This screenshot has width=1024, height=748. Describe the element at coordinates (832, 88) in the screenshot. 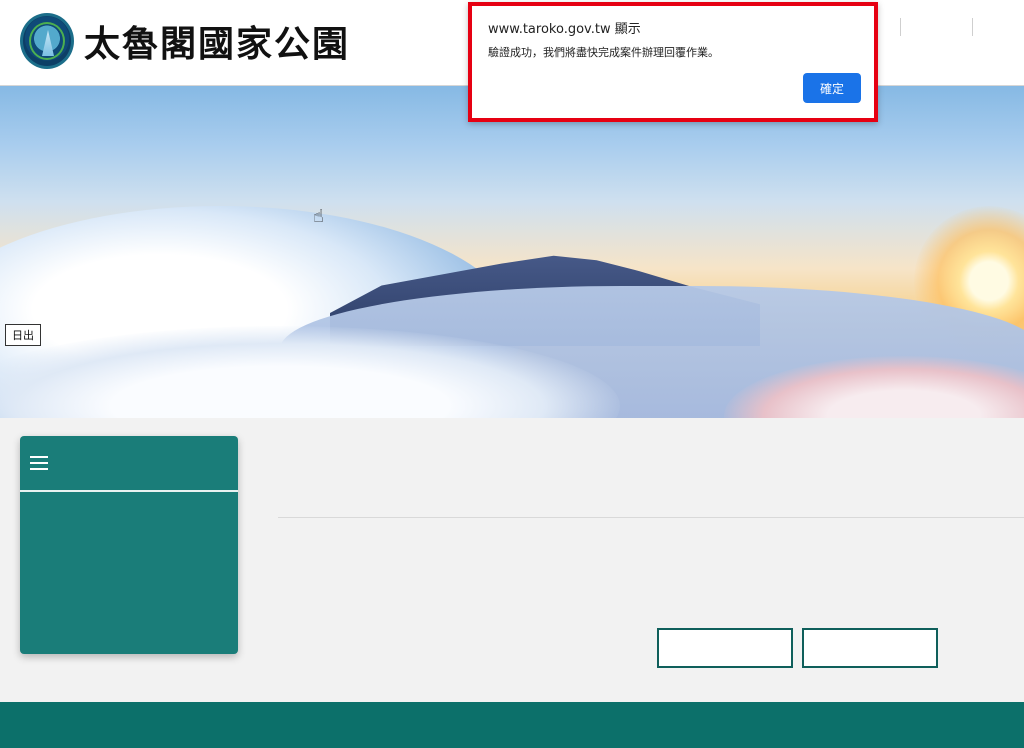

I see `dialog-ok-button: 確定` at that location.